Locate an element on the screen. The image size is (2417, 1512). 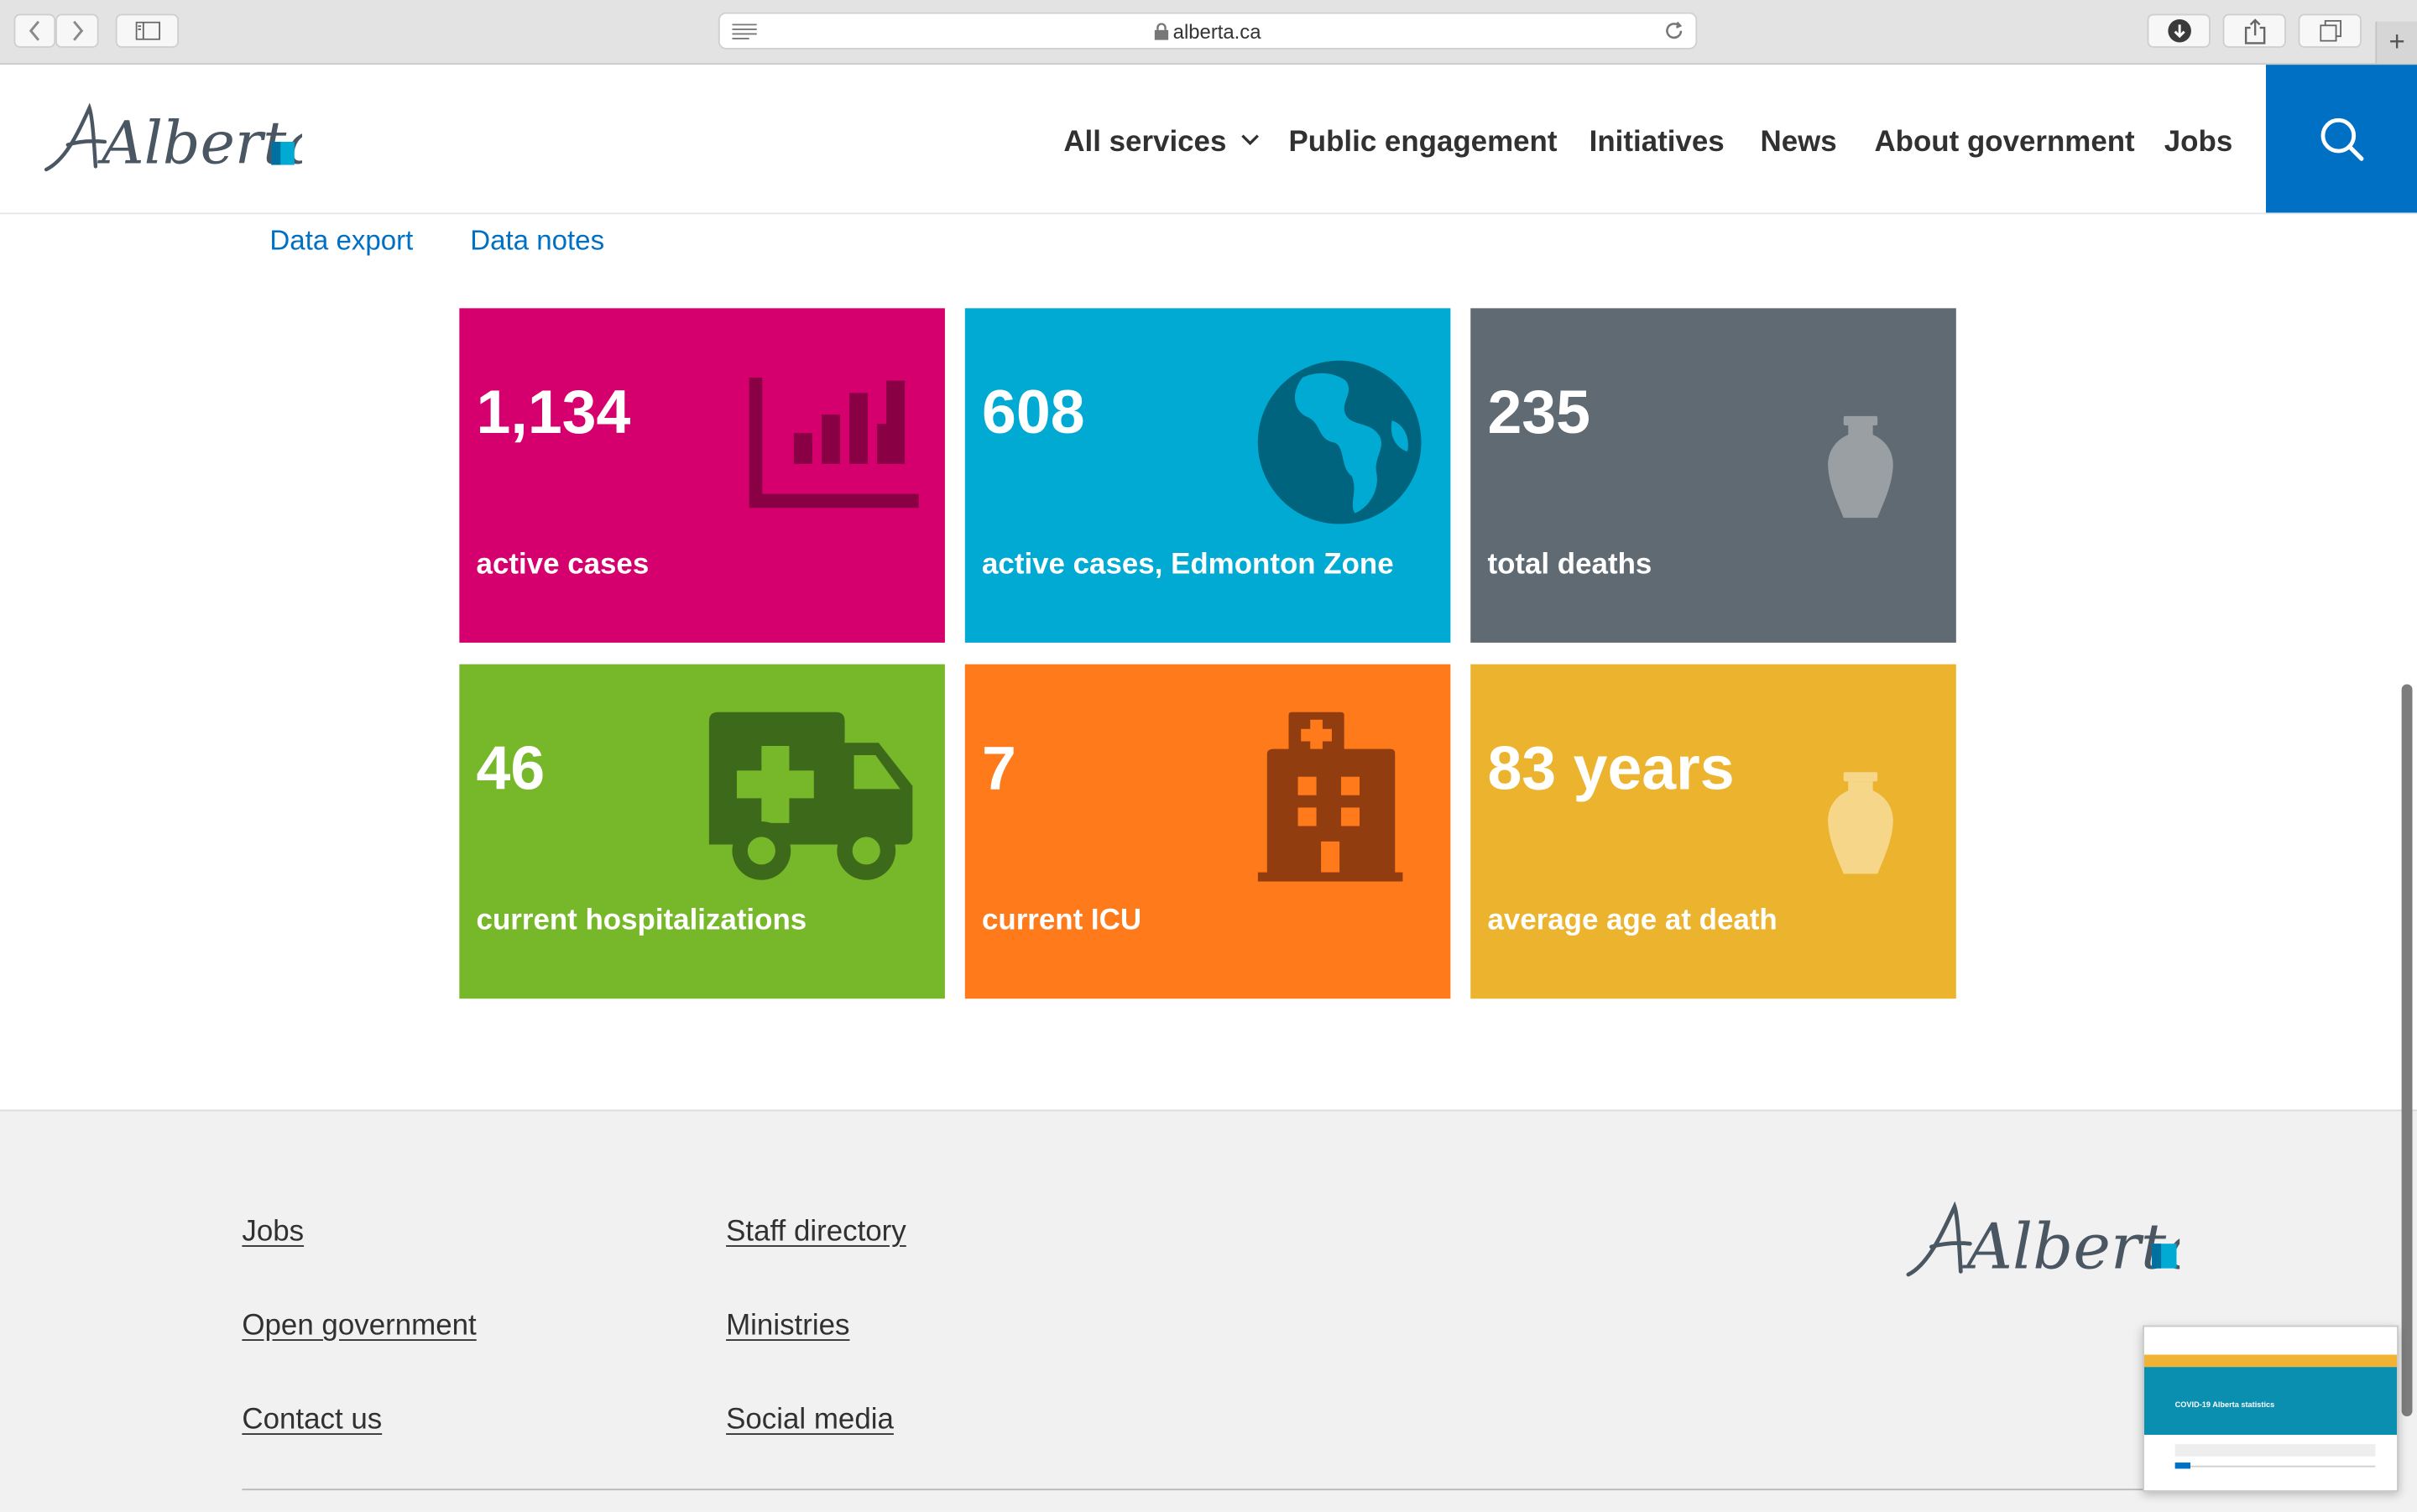
footer-link-staff-directory: Staff directory is located at coordinates (816, 1232).